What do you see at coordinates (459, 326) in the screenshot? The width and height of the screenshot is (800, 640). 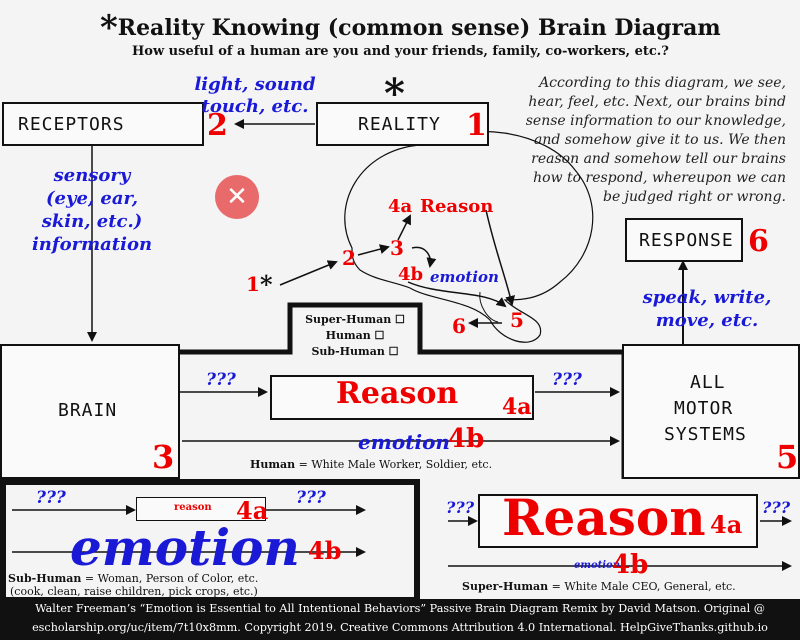 I see `sketch-num-6: 6` at bounding box center [459, 326].